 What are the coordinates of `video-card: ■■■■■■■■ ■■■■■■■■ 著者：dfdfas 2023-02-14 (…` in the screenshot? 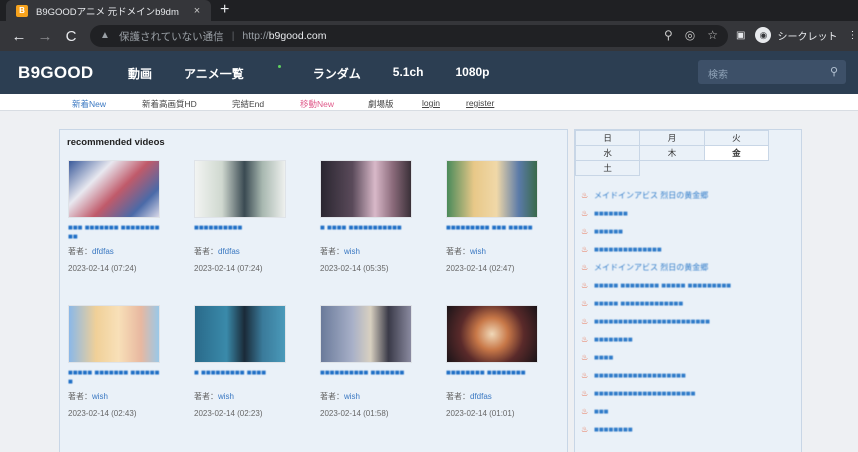 It's located at (496, 361).